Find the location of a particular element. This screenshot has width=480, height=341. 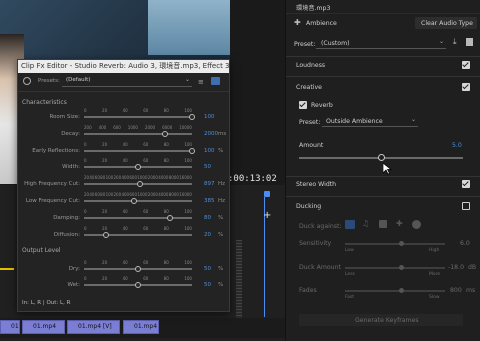

sensitivity-value: 6.0 is located at coordinates (465, 243).